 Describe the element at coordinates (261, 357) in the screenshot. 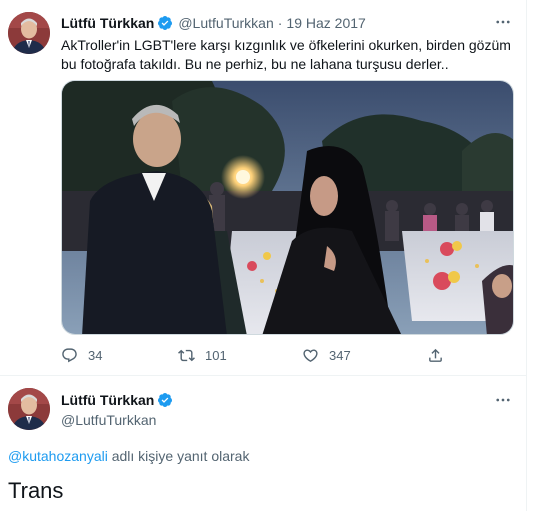

I see `tweet-actions: 34 101 347` at that location.